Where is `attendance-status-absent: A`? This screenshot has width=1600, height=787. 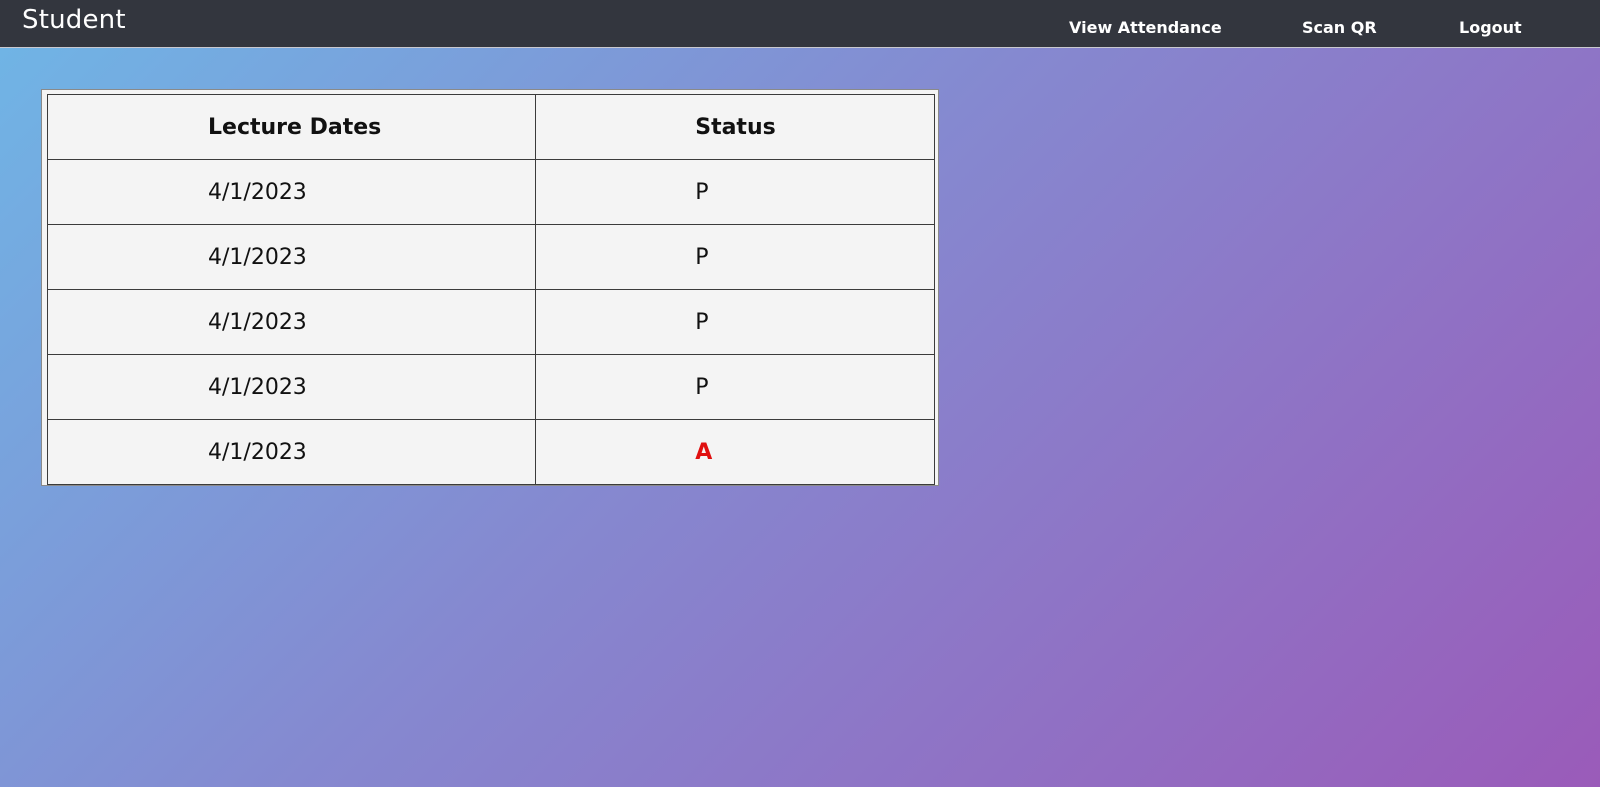
attendance-status-absent: A is located at coordinates (704, 452).